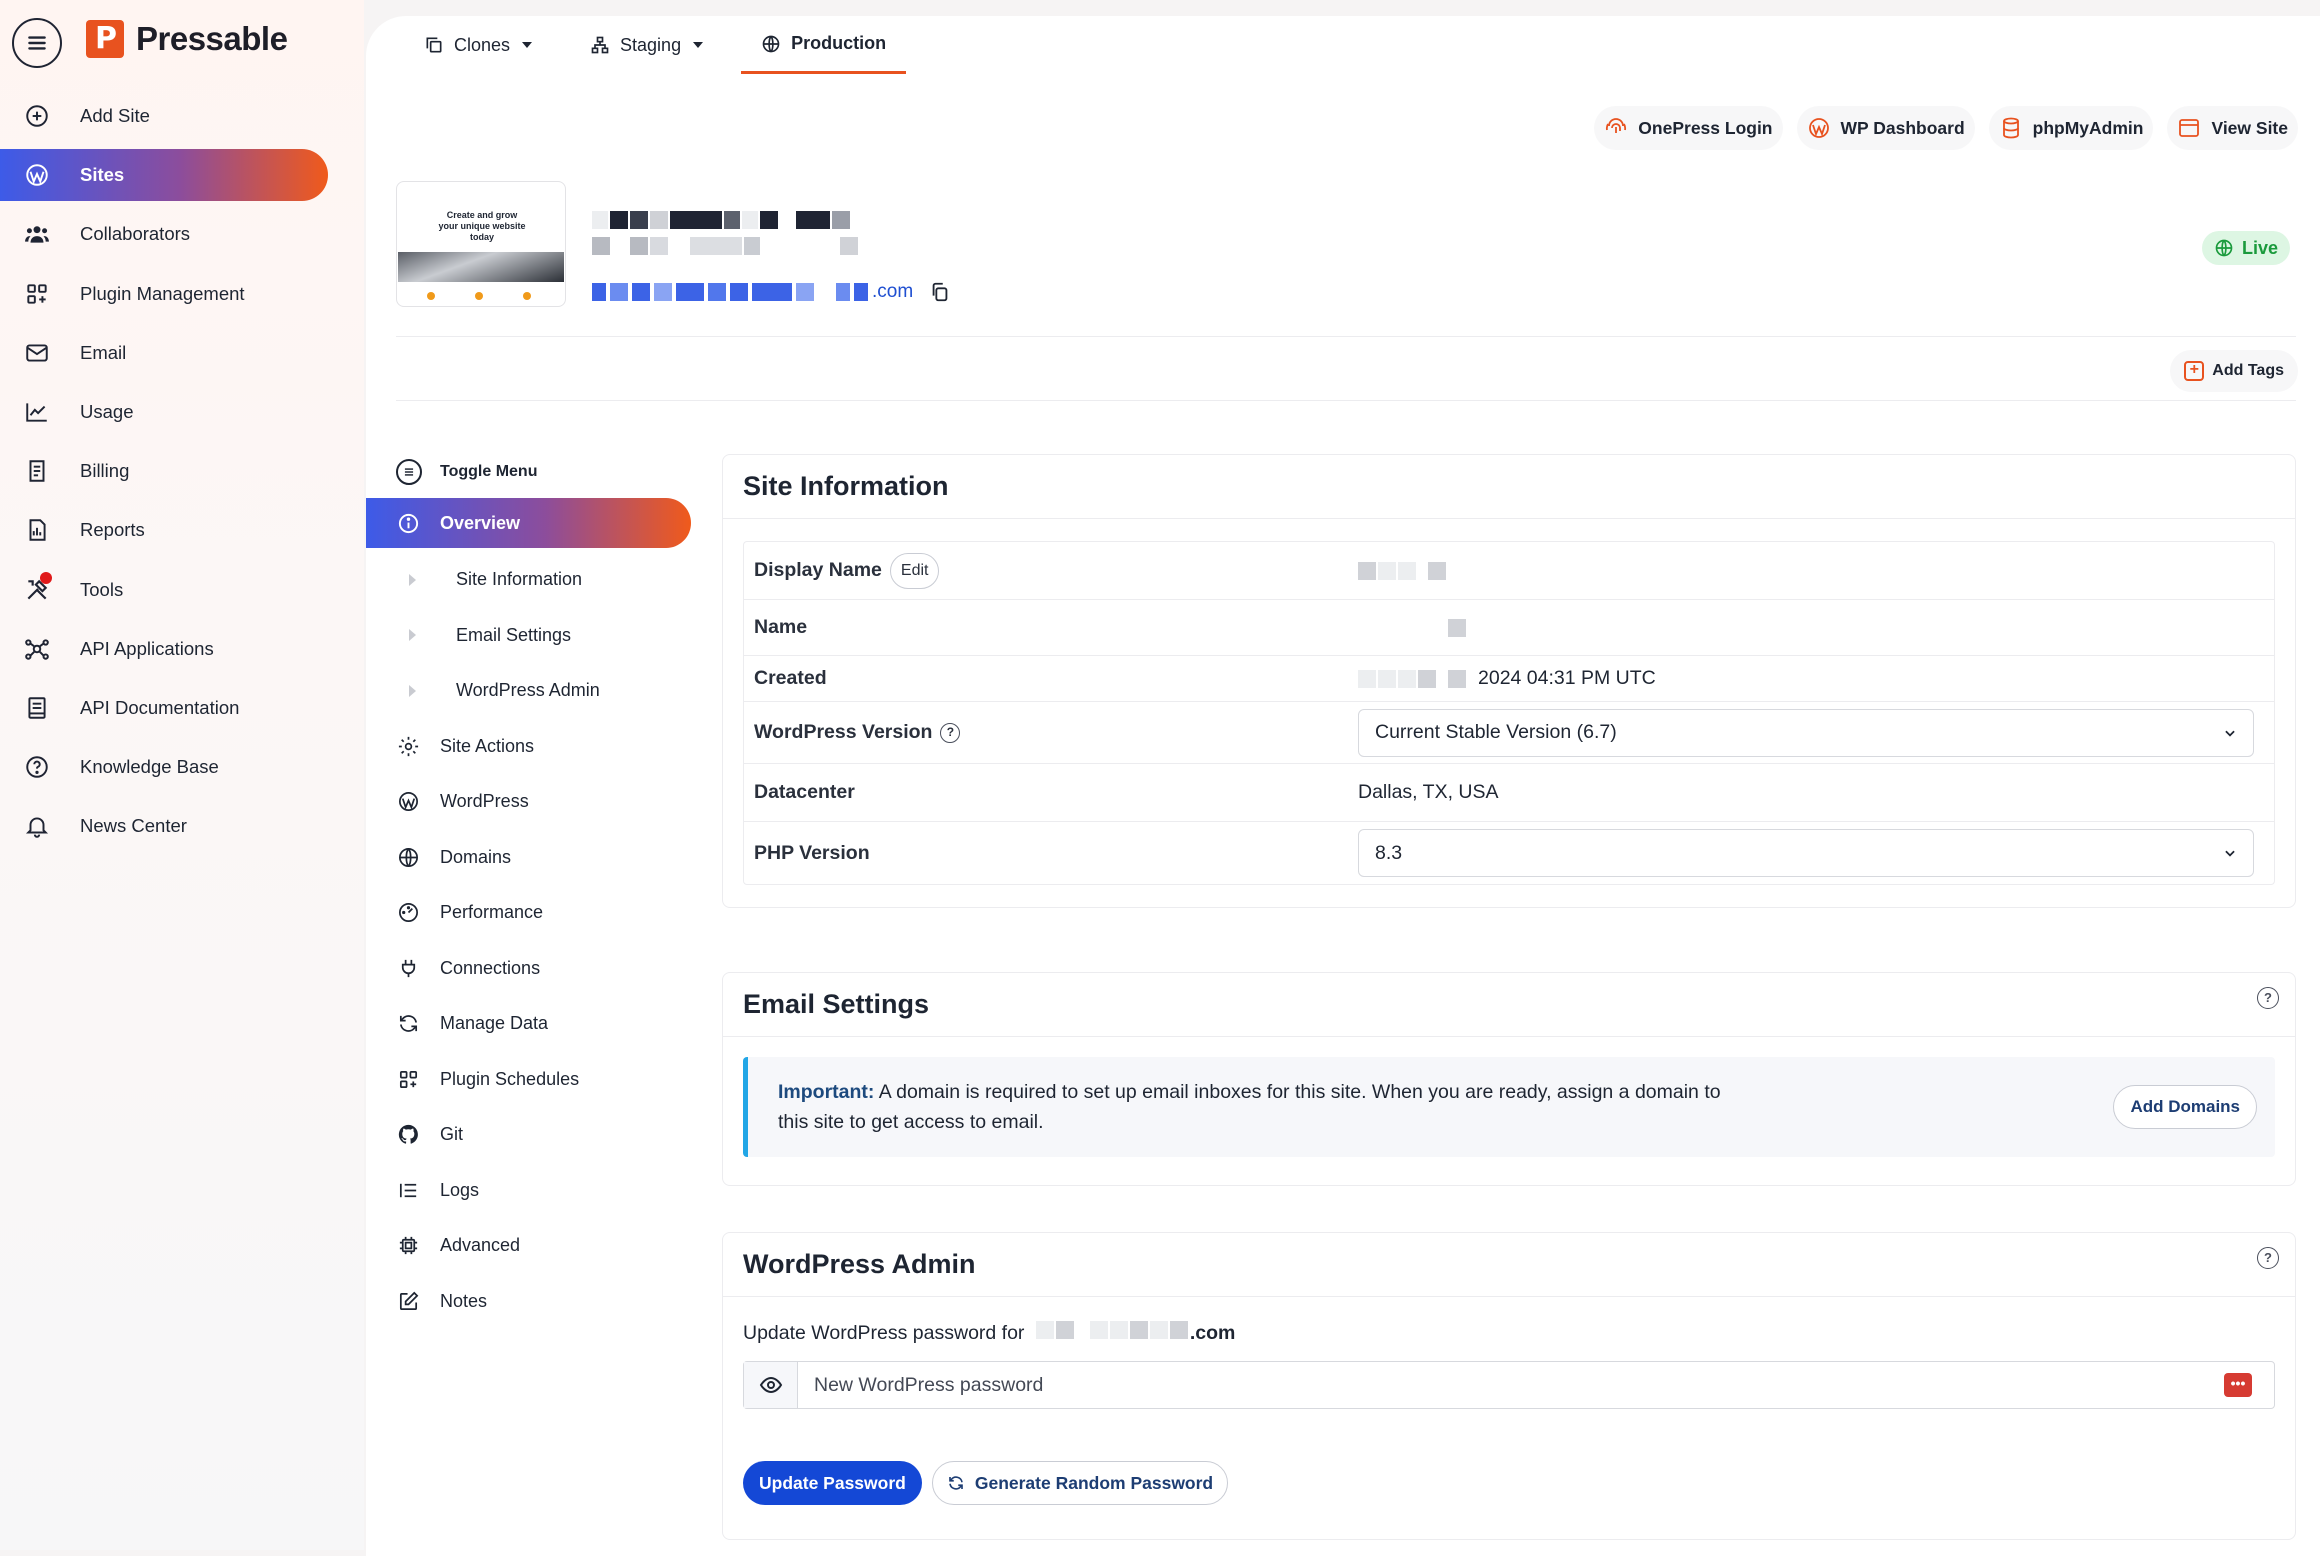  I want to click on submenu-item-label: Performance, so click(492, 912).